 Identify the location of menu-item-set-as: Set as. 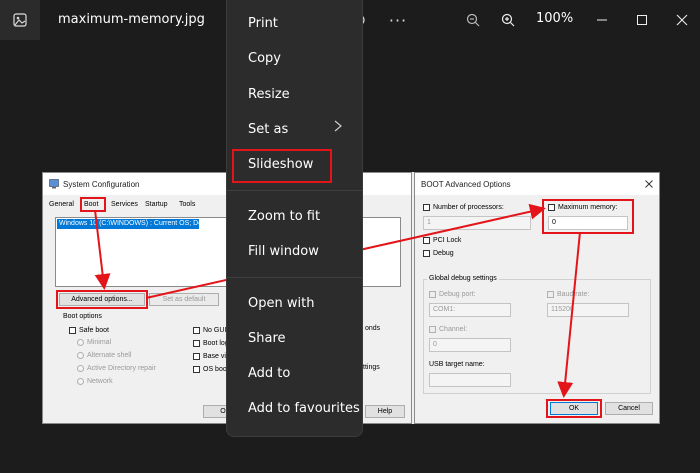
(268, 129).